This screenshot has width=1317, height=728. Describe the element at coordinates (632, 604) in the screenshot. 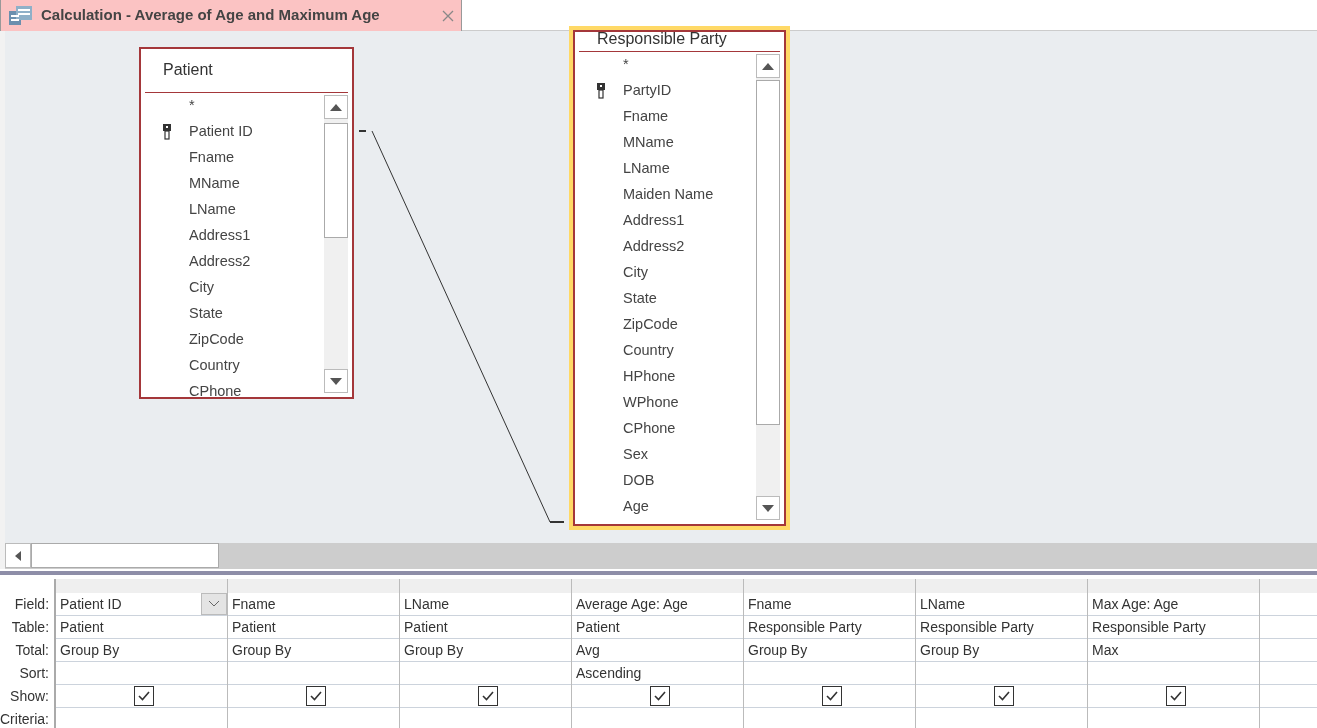

I see `field-cell: Average Age: Age` at that location.